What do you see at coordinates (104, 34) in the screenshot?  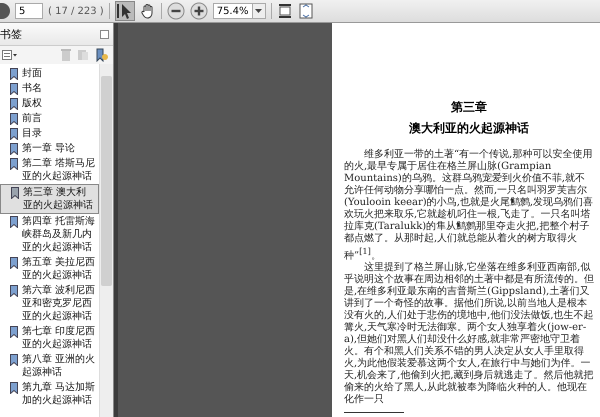 I see `close-icon` at bounding box center [104, 34].